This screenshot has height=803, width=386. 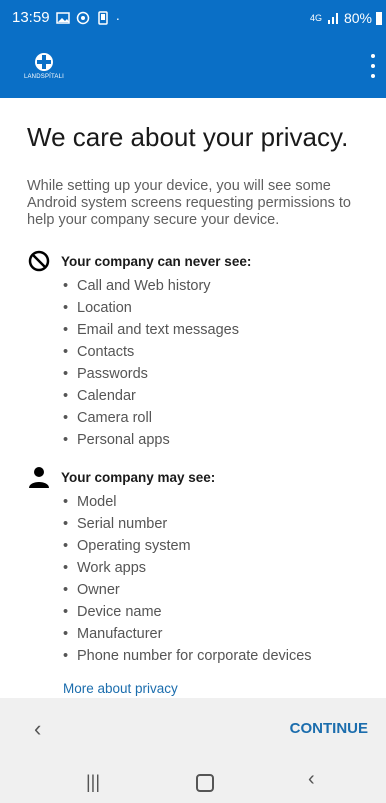 I want to click on status-time: 13:59, so click(x=31, y=17).